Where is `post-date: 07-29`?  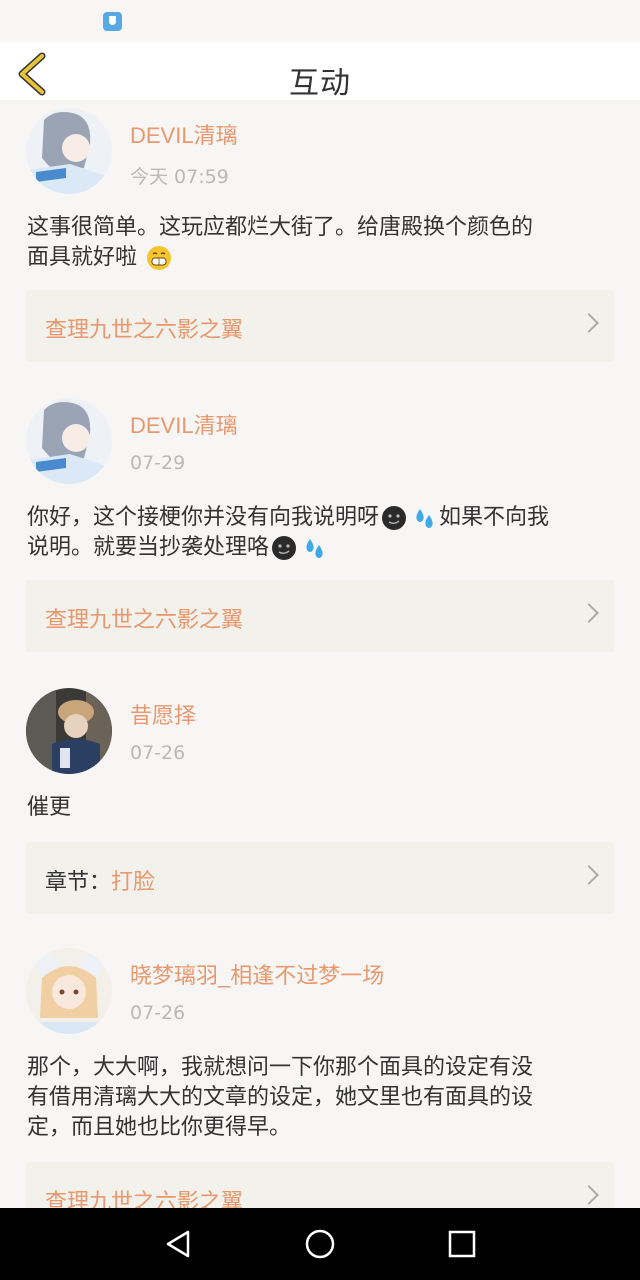 post-date: 07-29 is located at coordinates (158, 463).